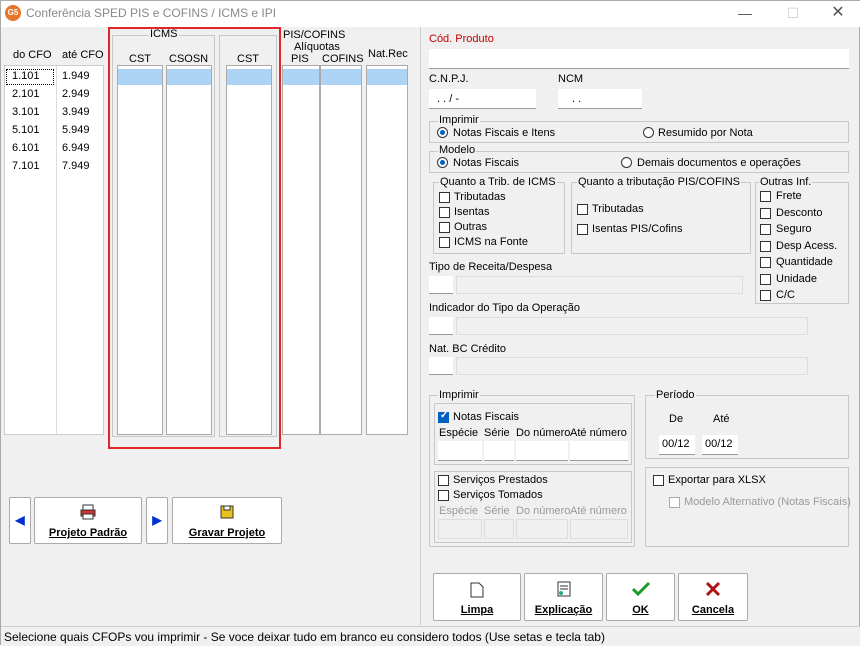  What do you see at coordinates (477, 590) in the screenshot?
I see `blank-page-icon` at bounding box center [477, 590].